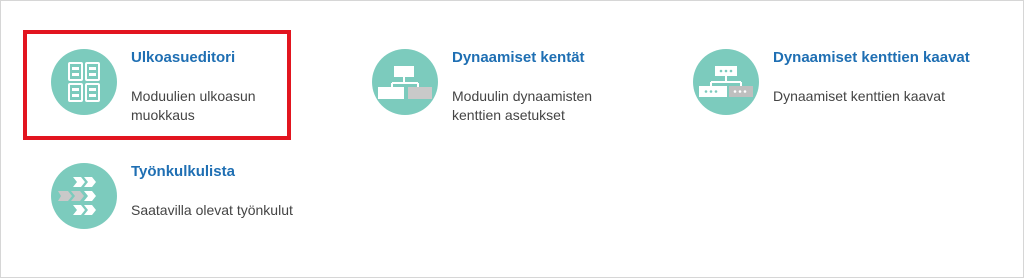 The width and height of the screenshot is (1024, 278). Describe the element at coordinates (522, 105) in the screenshot. I see `tile-description: Moduulin dynaamisten kenttien asetukset` at that location.